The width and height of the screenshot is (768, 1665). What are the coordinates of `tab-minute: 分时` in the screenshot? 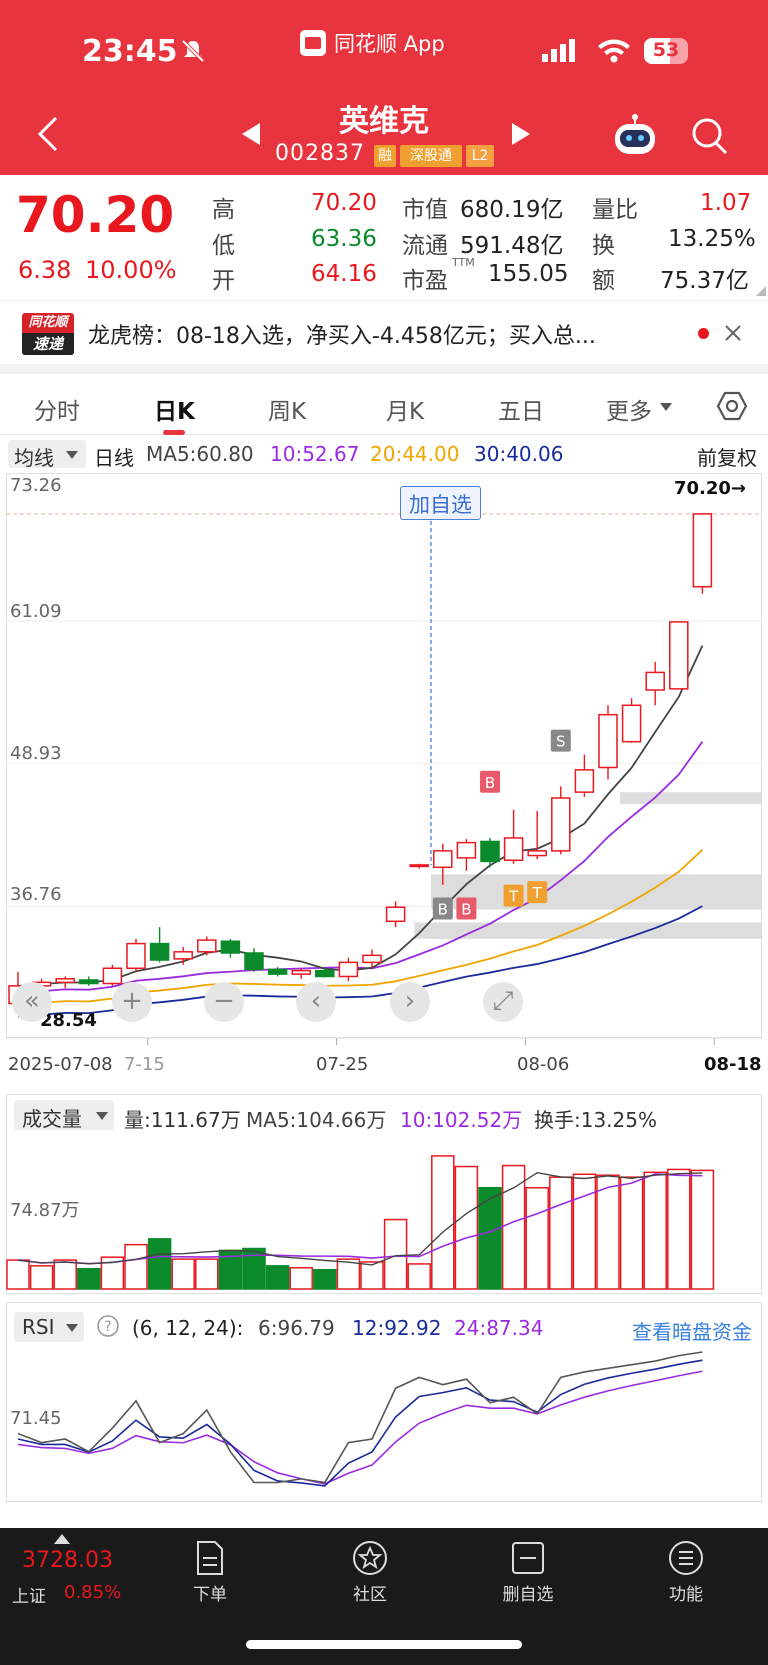 It's located at (57, 409).